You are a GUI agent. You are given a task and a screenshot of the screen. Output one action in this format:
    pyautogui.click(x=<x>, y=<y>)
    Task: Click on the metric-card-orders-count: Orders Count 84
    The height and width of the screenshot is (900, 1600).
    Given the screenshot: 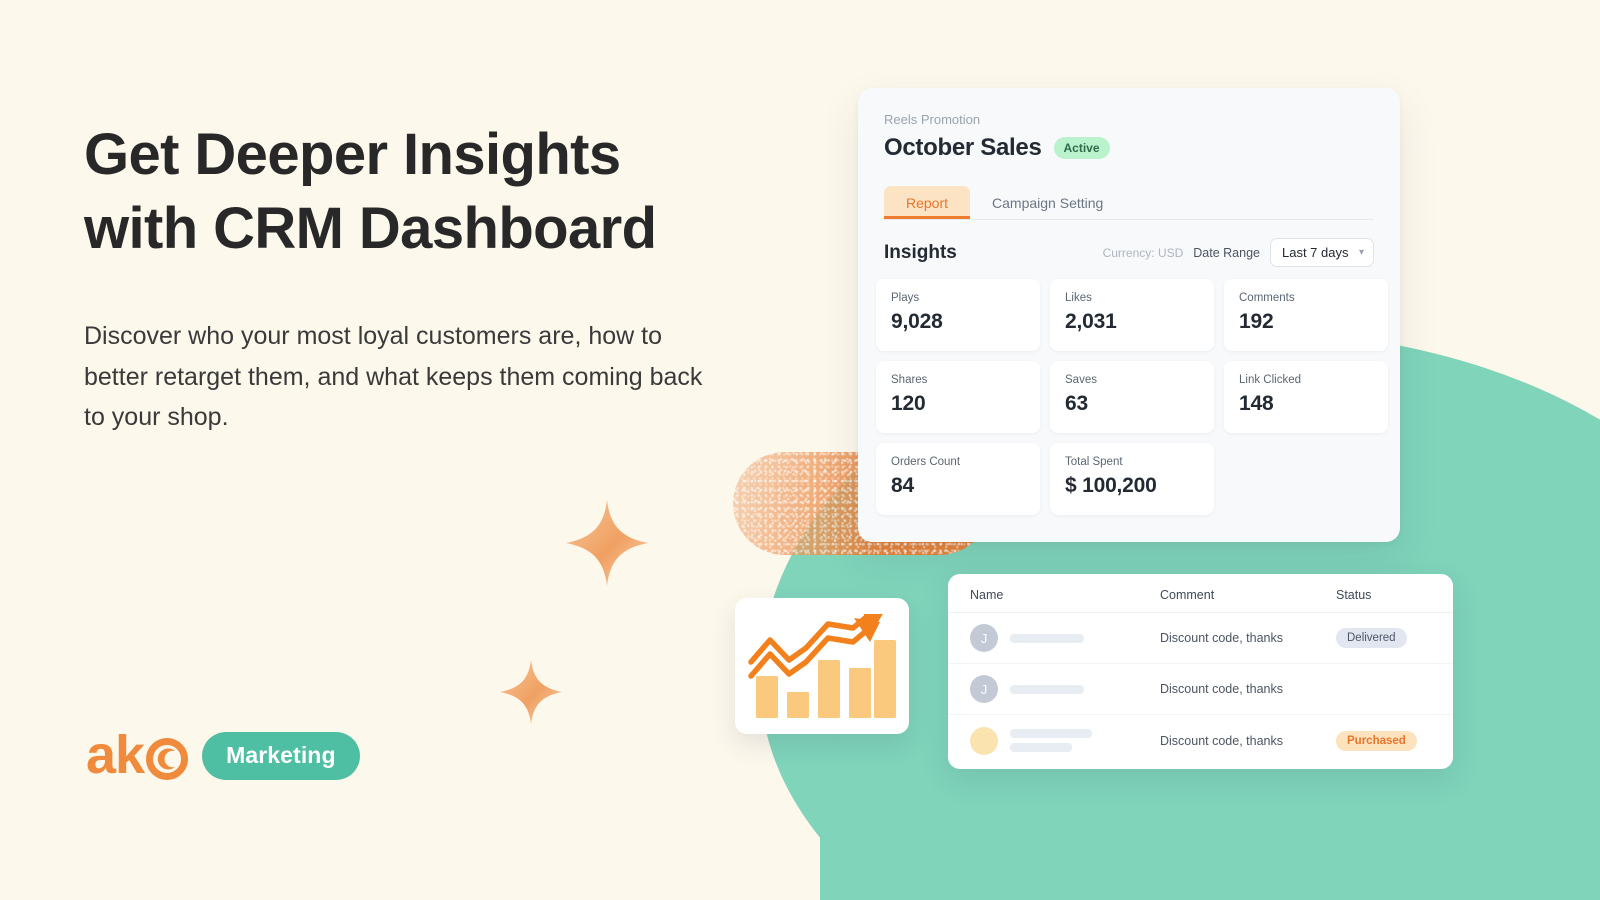 What is the action you would take?
    pyautogui.click(x=958, y=479)
    